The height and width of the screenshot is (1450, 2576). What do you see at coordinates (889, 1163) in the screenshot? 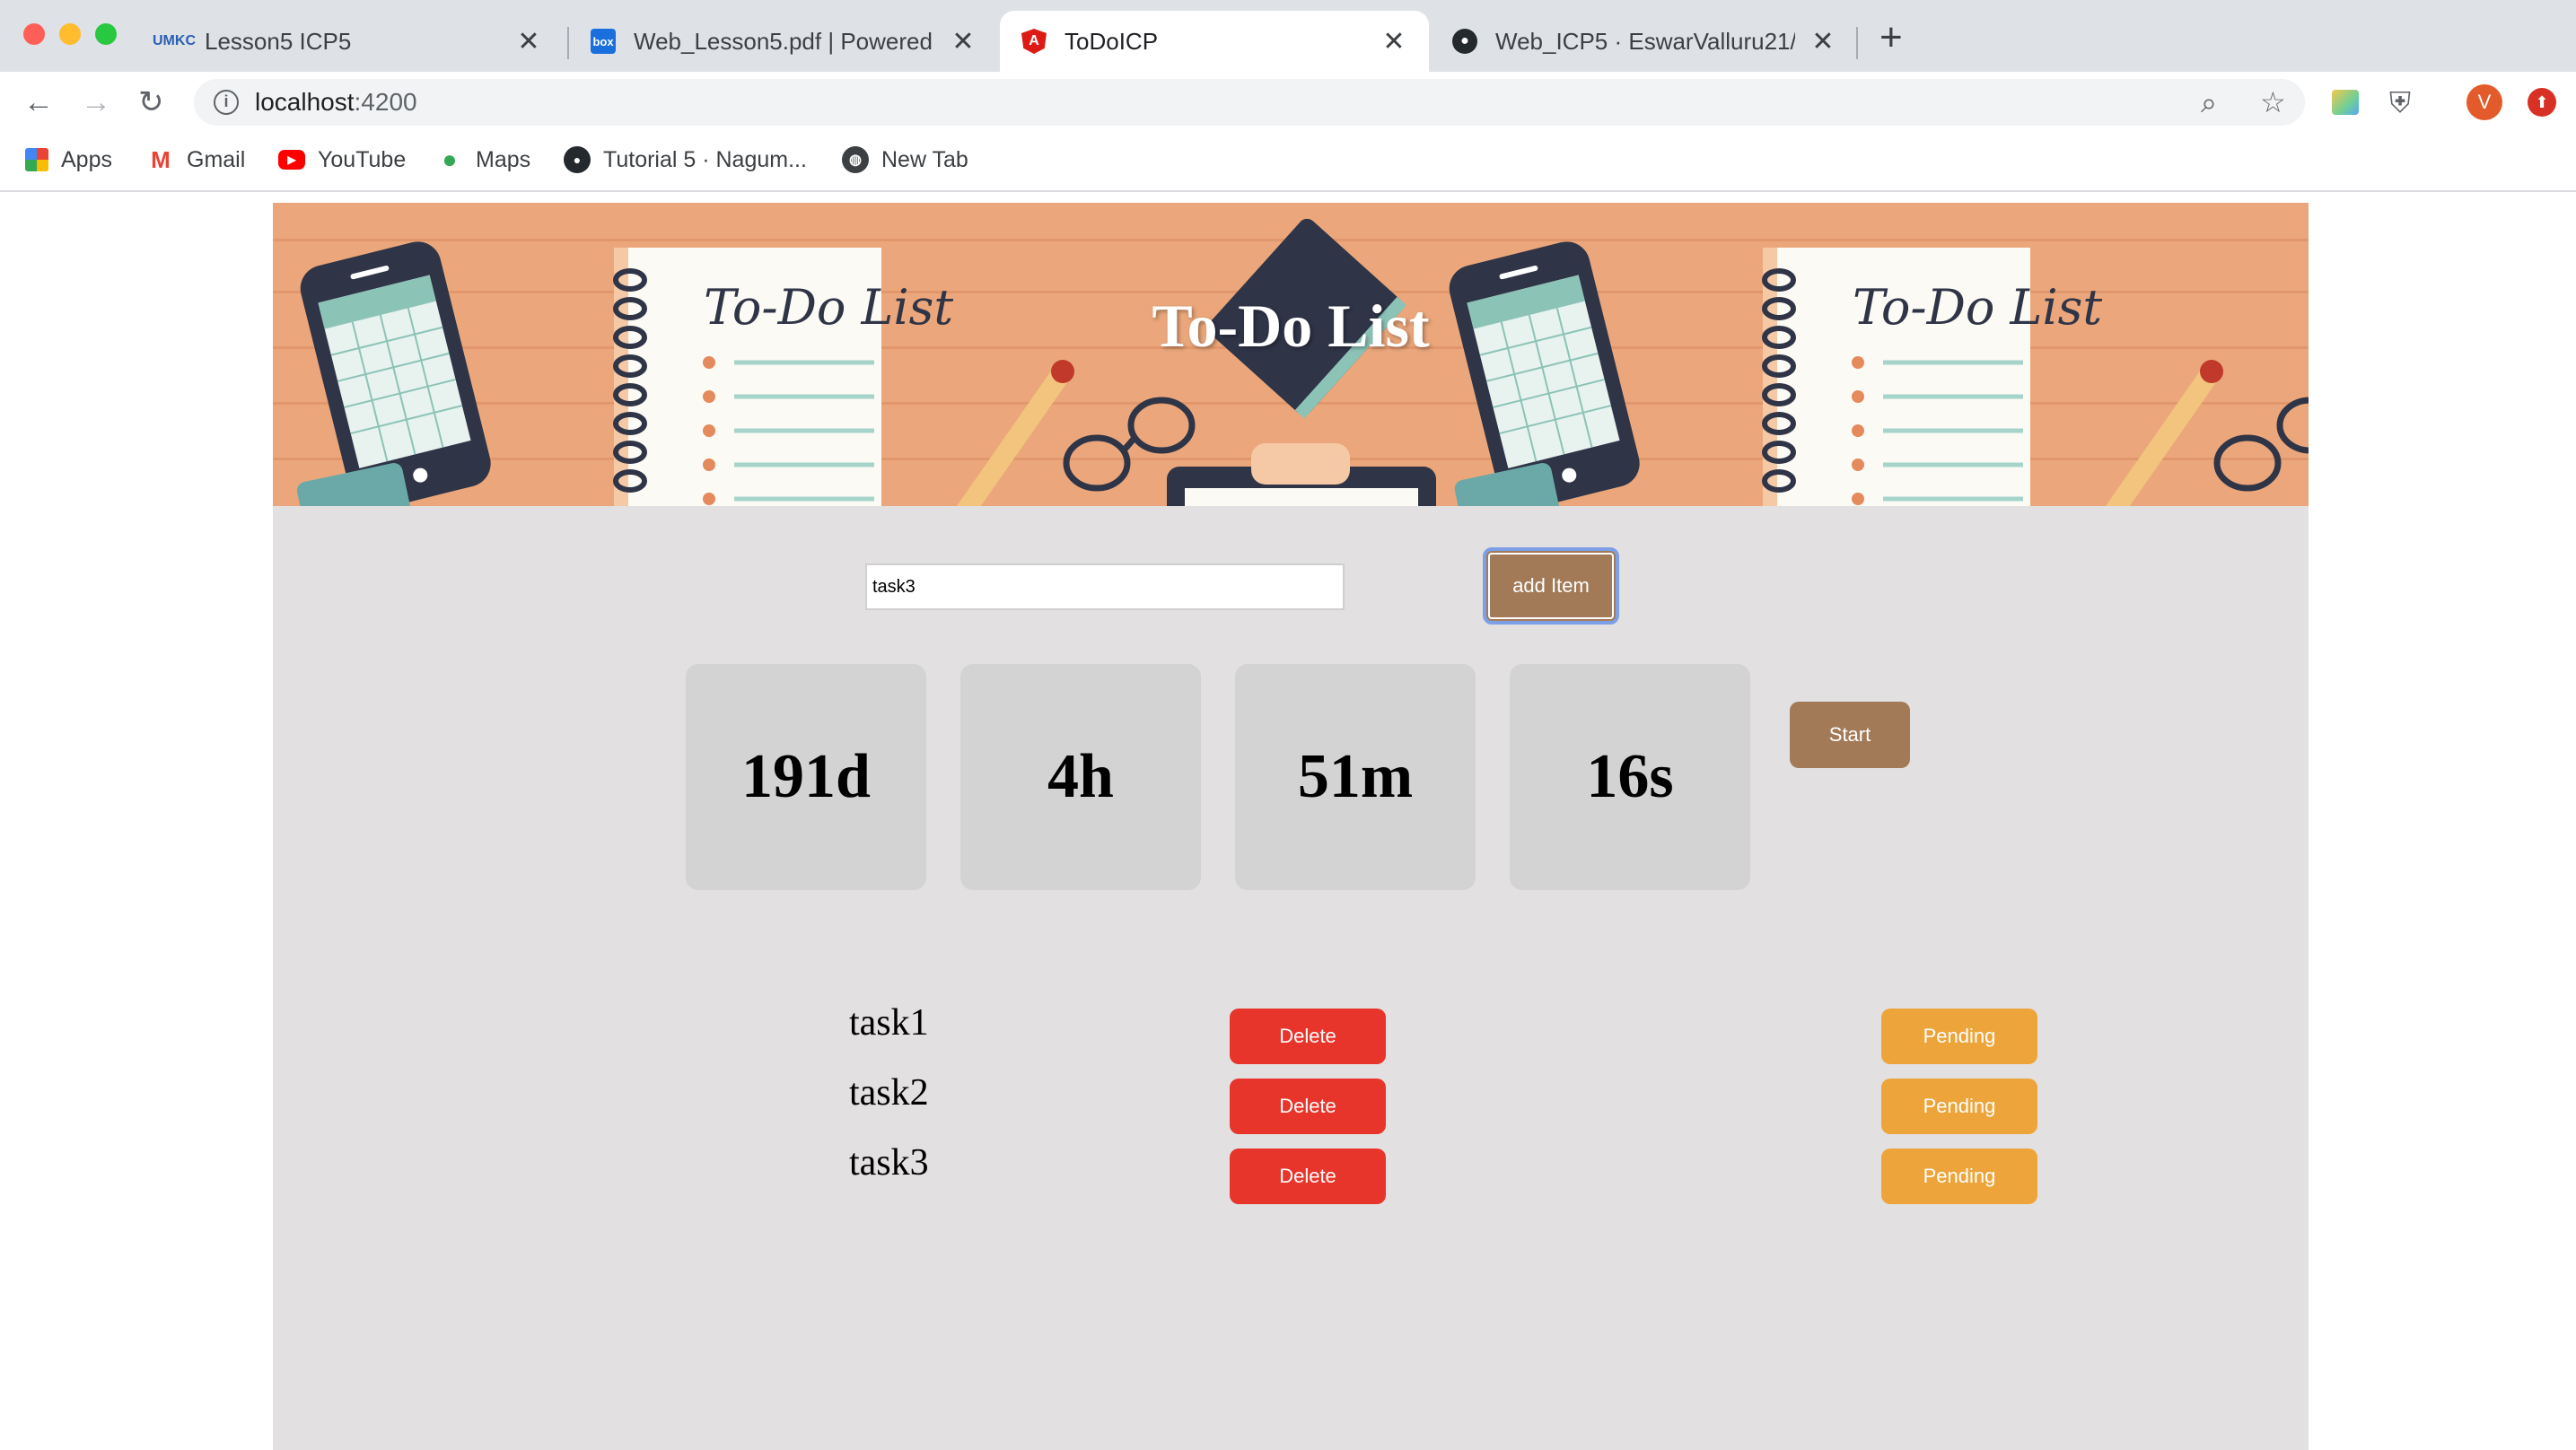
I see `task-item-name: task3` at bounding box center [889, 1163].